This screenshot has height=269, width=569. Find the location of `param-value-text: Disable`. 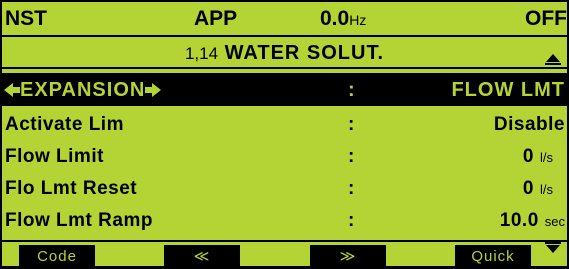

param-value-text: Disable is located at coordinates (529, 124).